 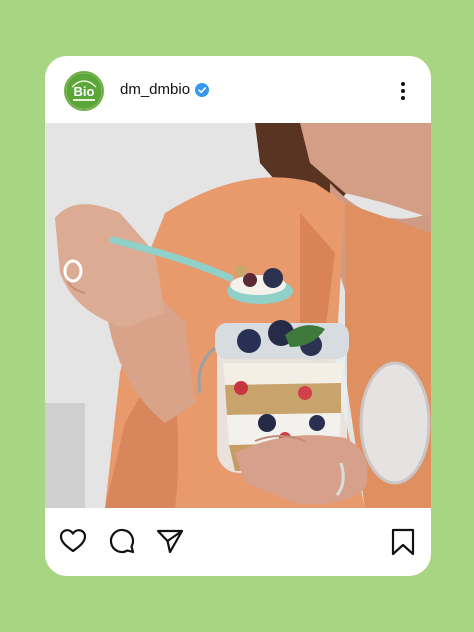 I want to click on dmbio-logo-icon: Bio, so click(x=84, y=91).